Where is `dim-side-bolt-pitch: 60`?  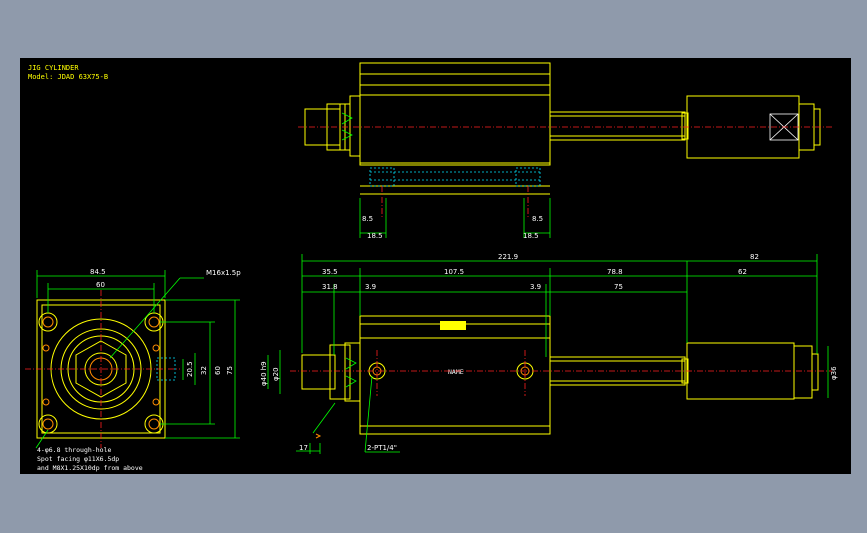 dim-side-bolt-pitch: 60 is located at coordinates (100, 285).